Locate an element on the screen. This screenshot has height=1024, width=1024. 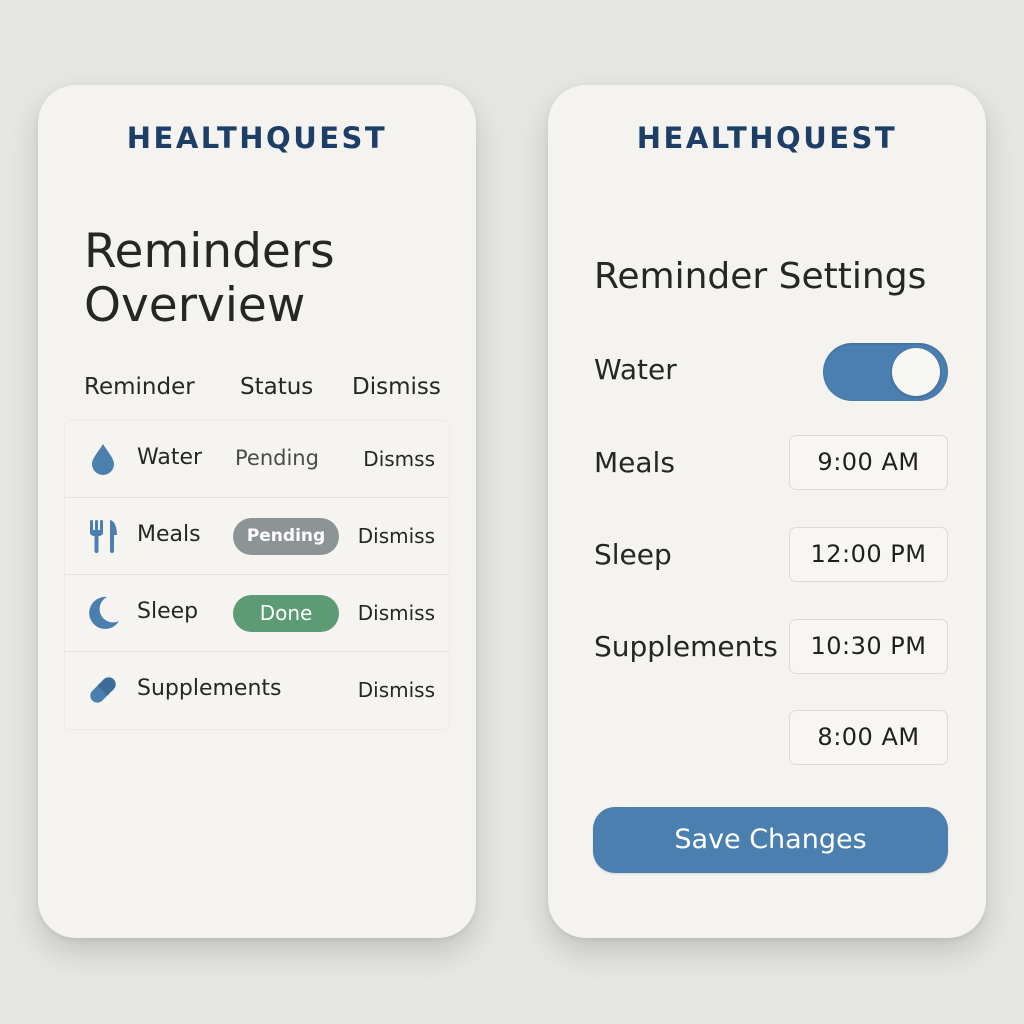
page-title: Reminder Settings is located at coordinates (760, 276).